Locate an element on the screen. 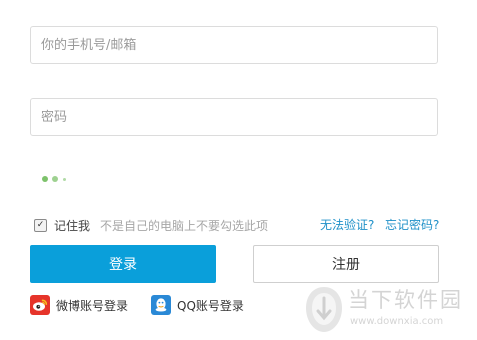 The image size is (477, 340). weibo-icon is located at coordinates (40, 305).